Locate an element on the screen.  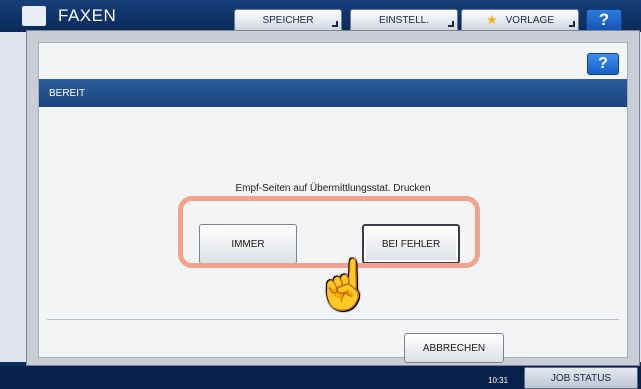
tab-speicher-label: SPEICHER is located at coordinates (288, 20).